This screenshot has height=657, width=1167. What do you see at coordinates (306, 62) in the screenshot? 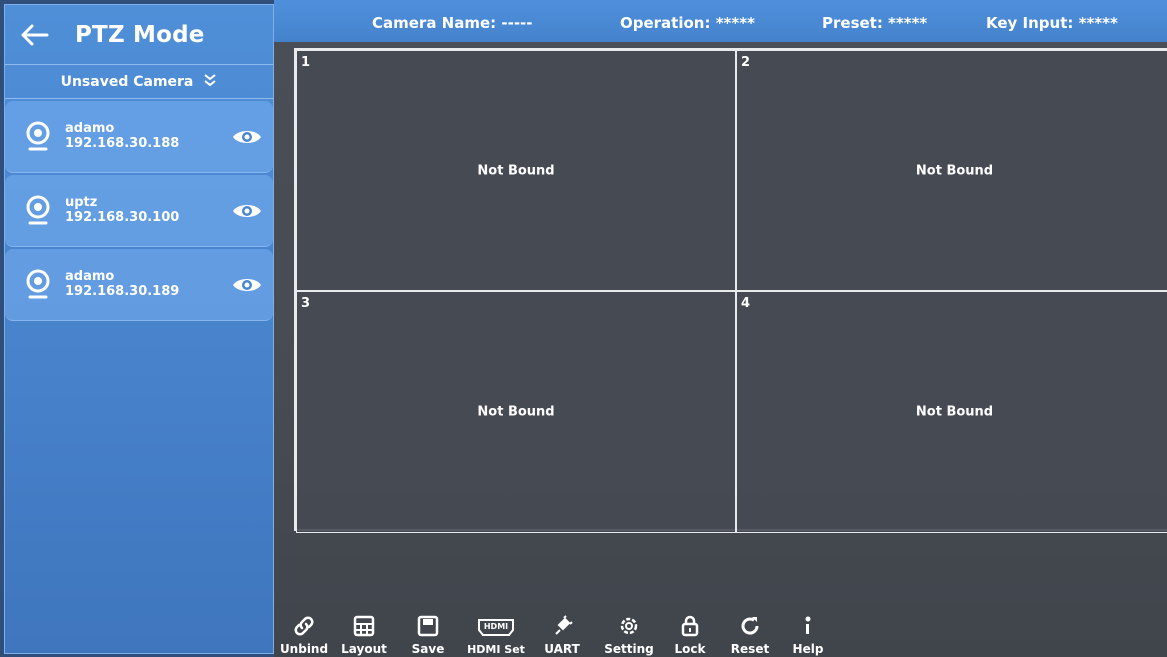
I see `cell-number: 1` at bounding box center [306, 62].